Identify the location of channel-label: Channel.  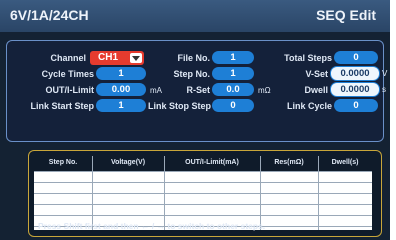
(68, 58).